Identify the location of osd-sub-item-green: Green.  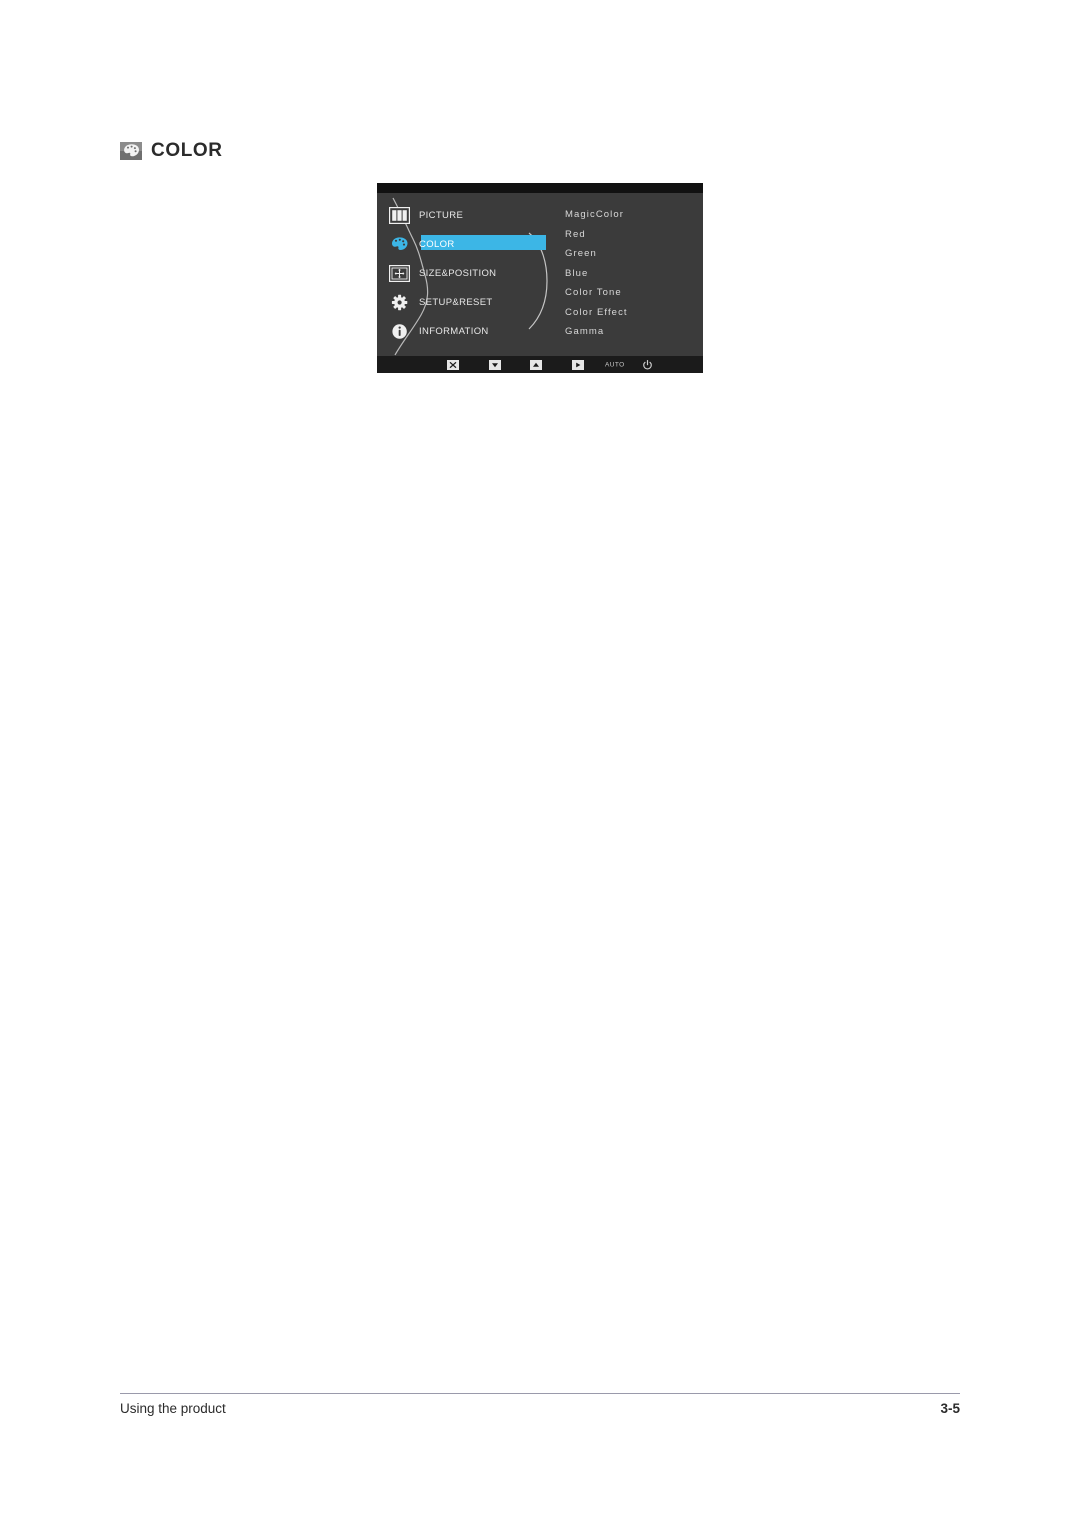
(630, 254).